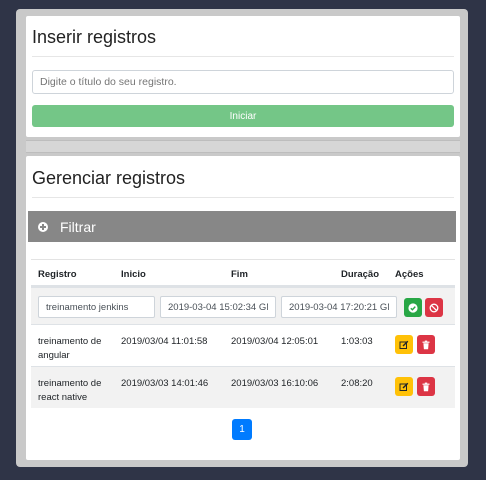 Image resolution: width=486 pixels, height=480 pixels. What do you see at coordinates (96, 307) in the screenshot?
I see `edit-title-input` at bounding box center [96, 307].